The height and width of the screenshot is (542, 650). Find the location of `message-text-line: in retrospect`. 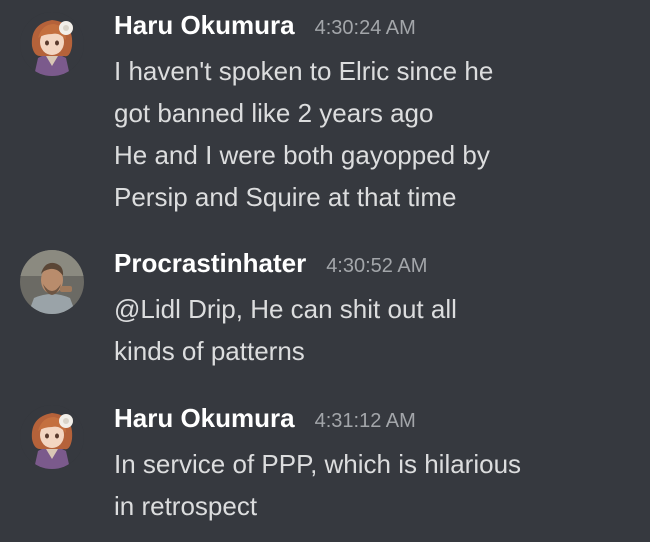

message-text-line: in retrospect is located at coordinates (186, 506).